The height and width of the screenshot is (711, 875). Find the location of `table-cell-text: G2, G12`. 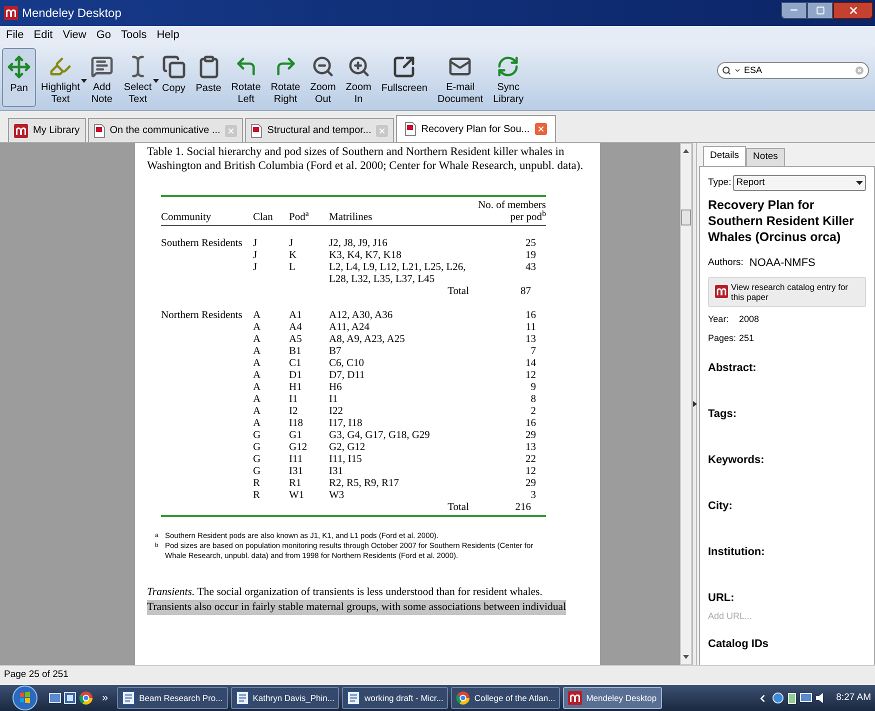

table-cell-text: G2, G12 is located at coordinates (347, 448).